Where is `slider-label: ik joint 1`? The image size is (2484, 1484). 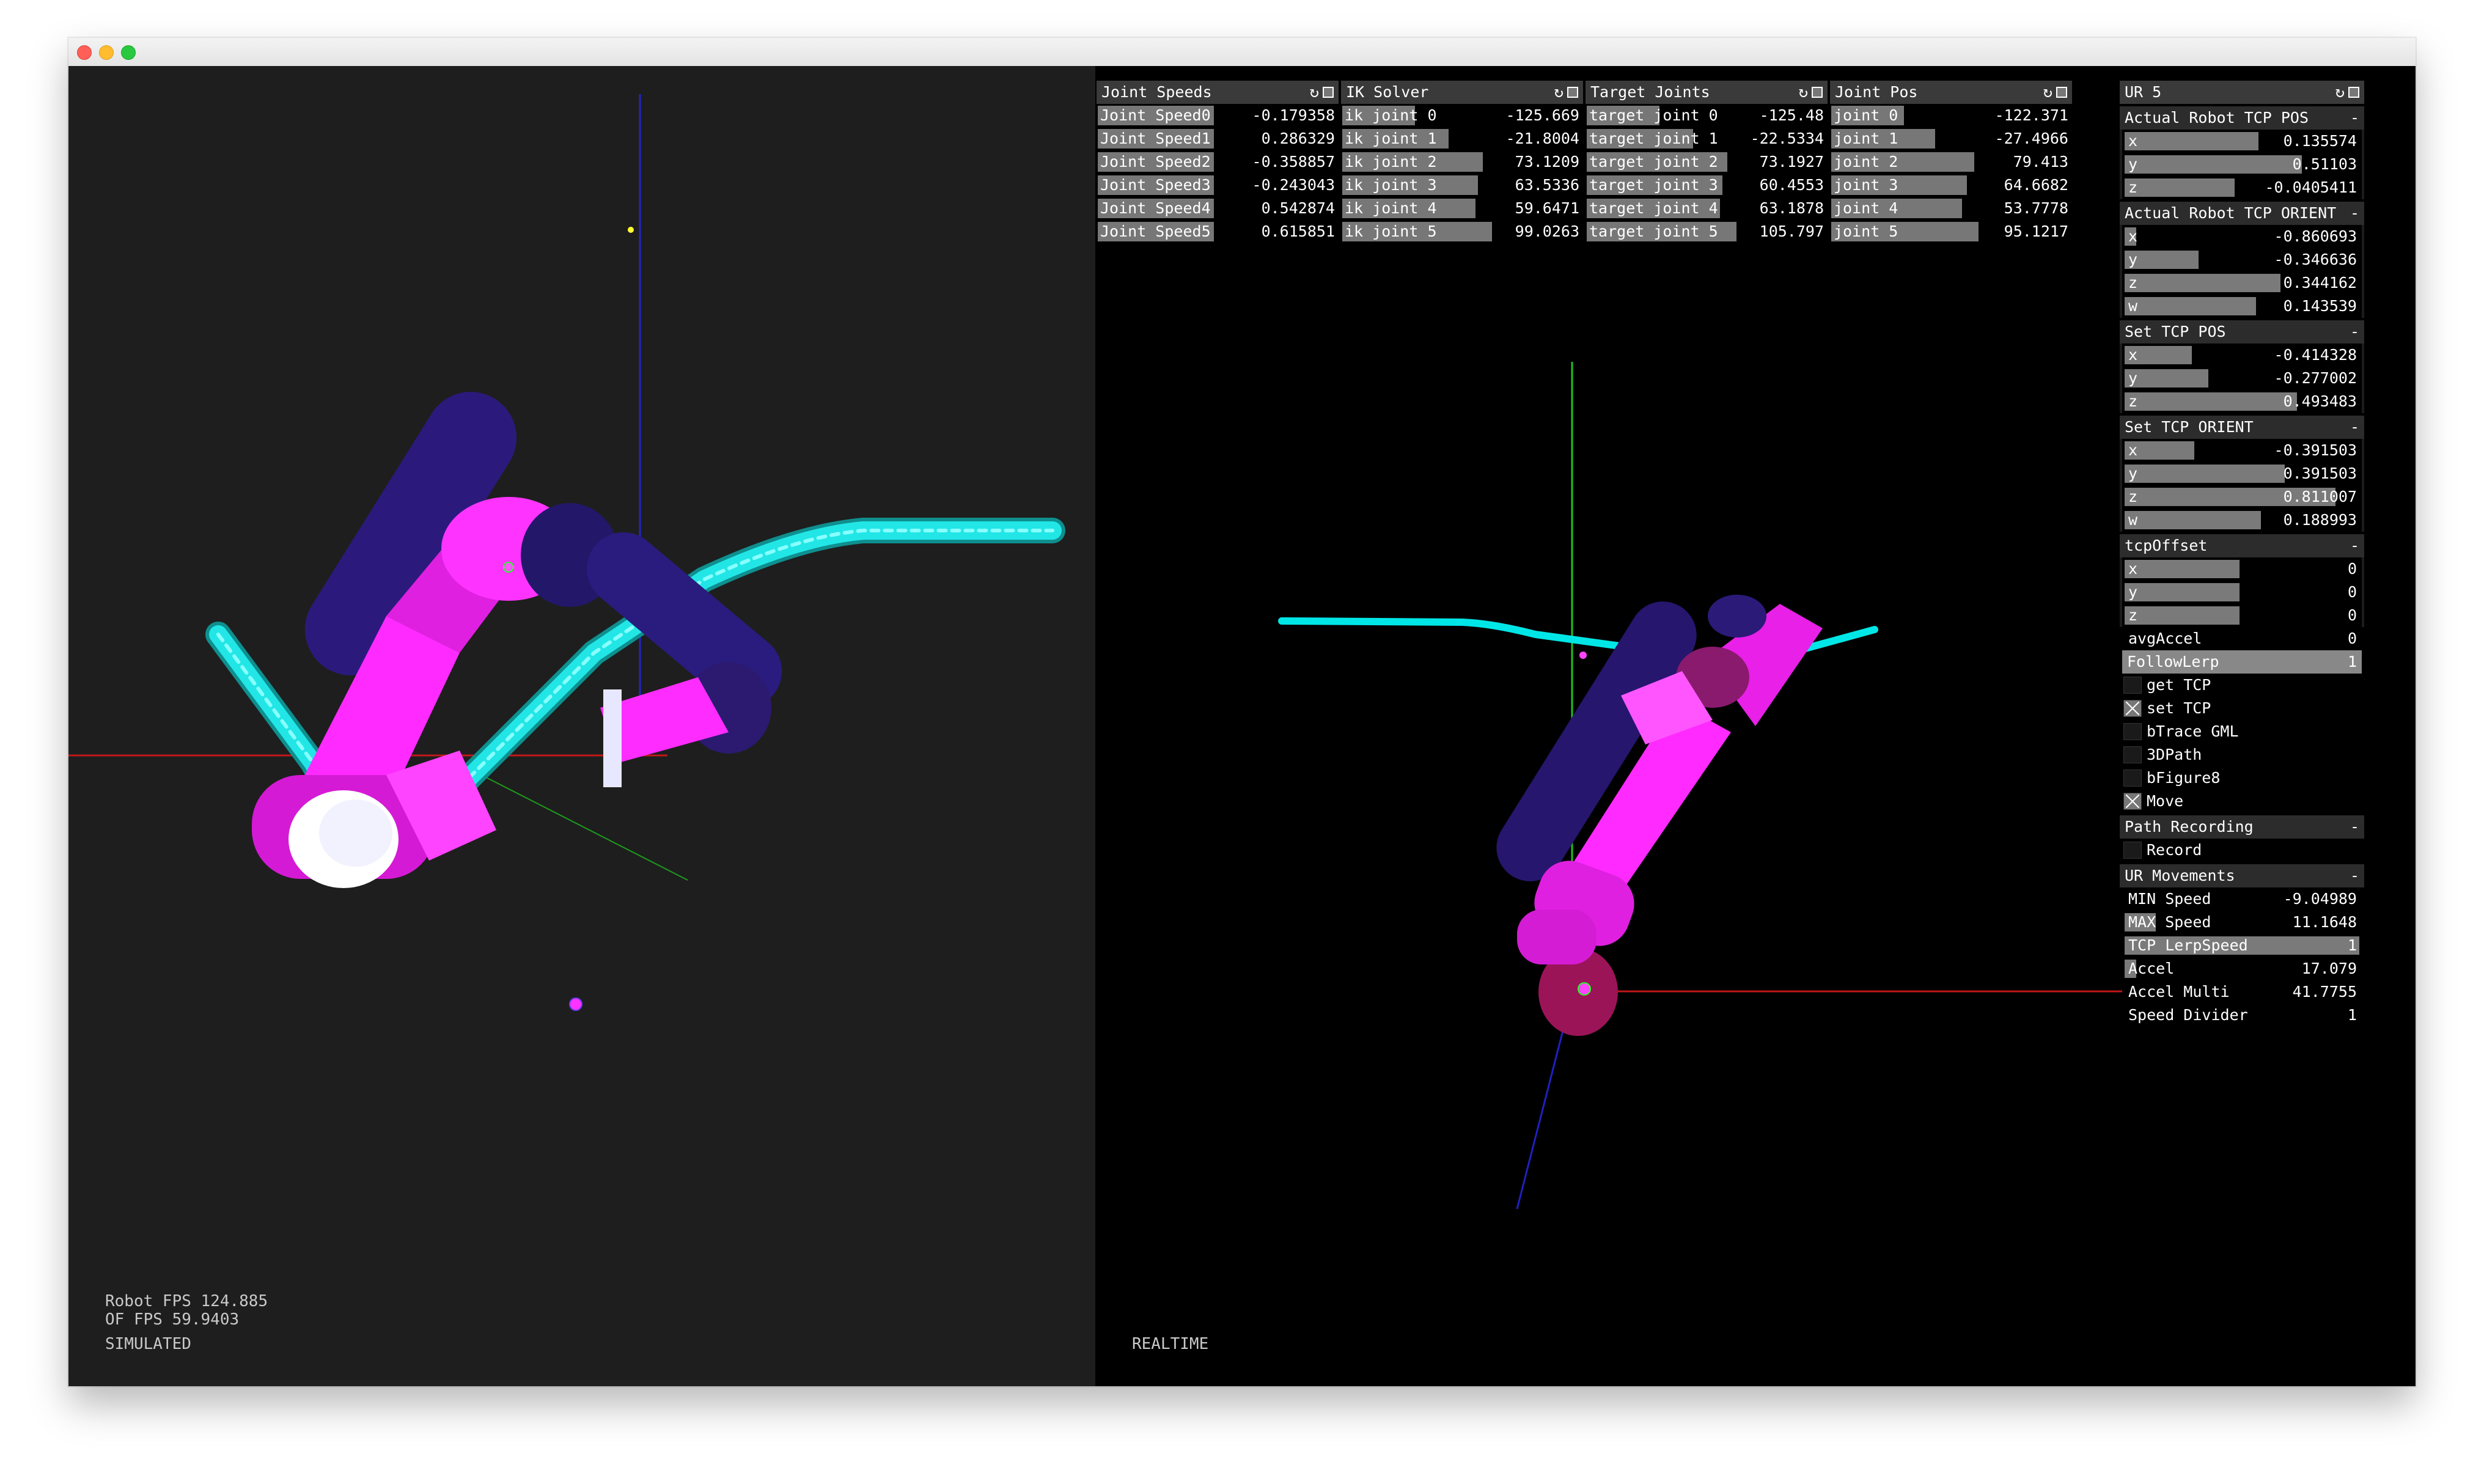 slider-label: ik joint 1 is located at coordinates (1391, 138).